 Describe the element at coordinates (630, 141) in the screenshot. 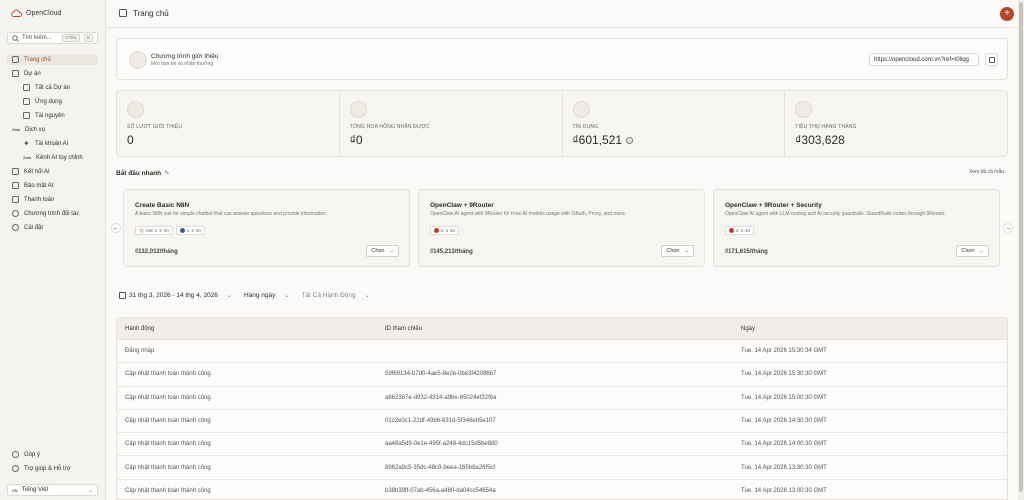

I see `info-icon: i` at that location.